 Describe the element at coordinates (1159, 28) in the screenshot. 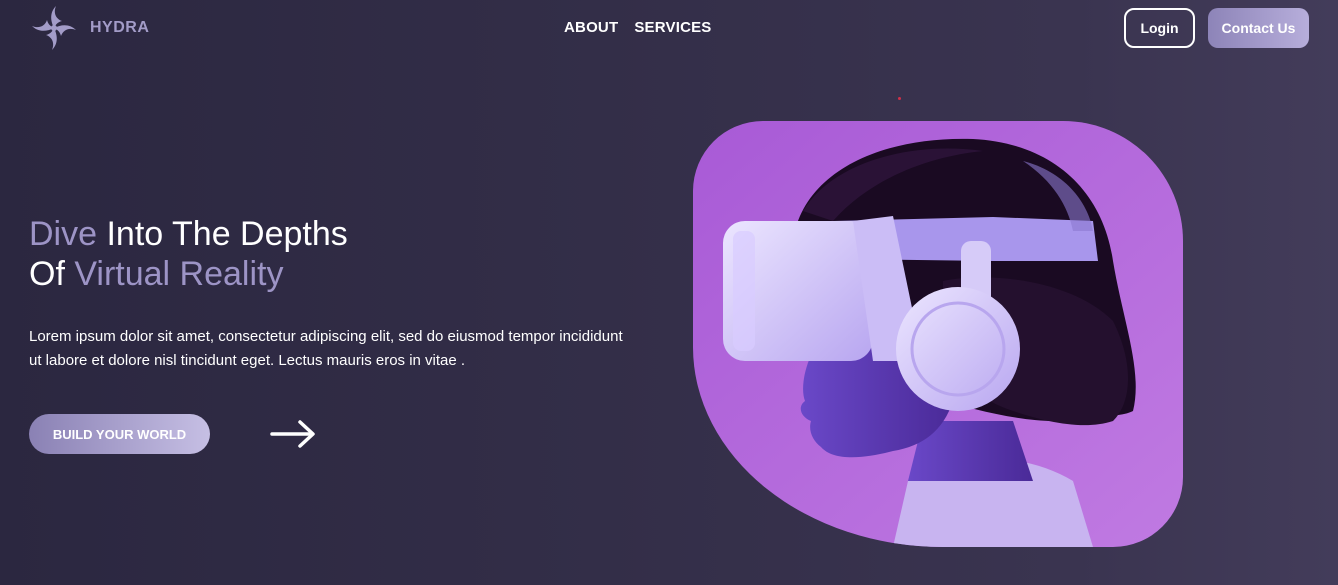

I see `login-button: Login` at that location.